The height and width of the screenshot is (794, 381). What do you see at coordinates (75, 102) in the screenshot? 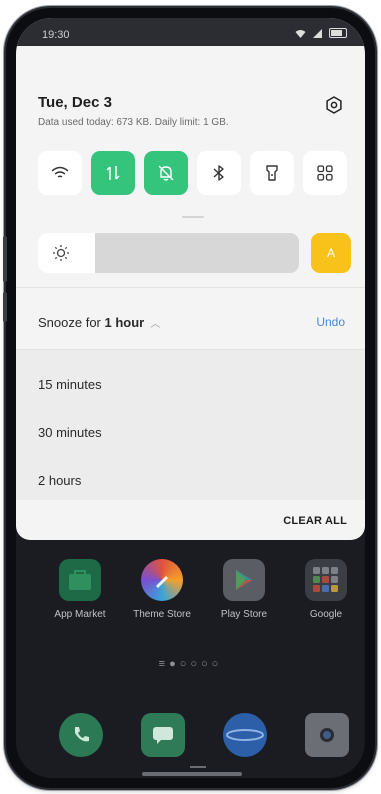
I see `date-label: Tue, Dec 3` at bounding box center [75, 102].